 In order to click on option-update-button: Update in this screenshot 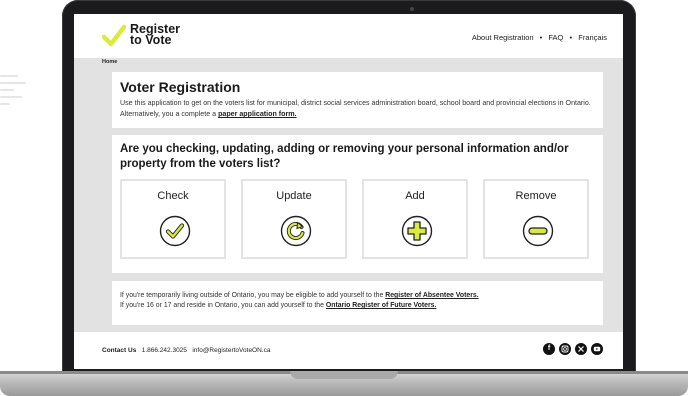, I will do `click(294, 219)`.